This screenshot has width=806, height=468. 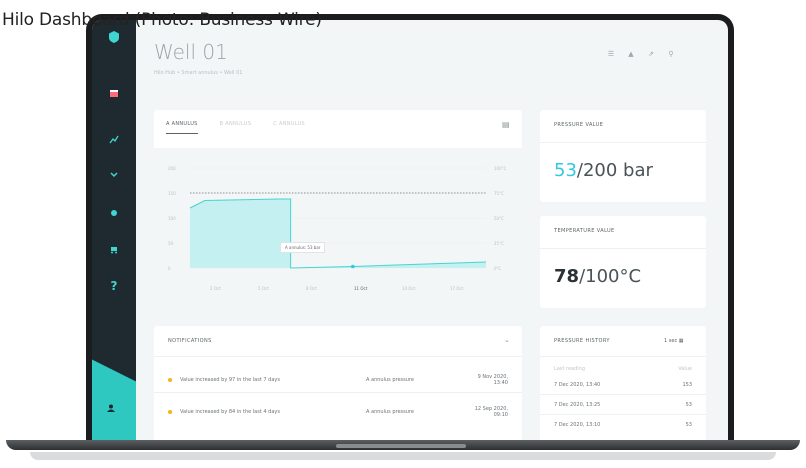 I want to click on laptop-shadow, so click(x=403, y=456).